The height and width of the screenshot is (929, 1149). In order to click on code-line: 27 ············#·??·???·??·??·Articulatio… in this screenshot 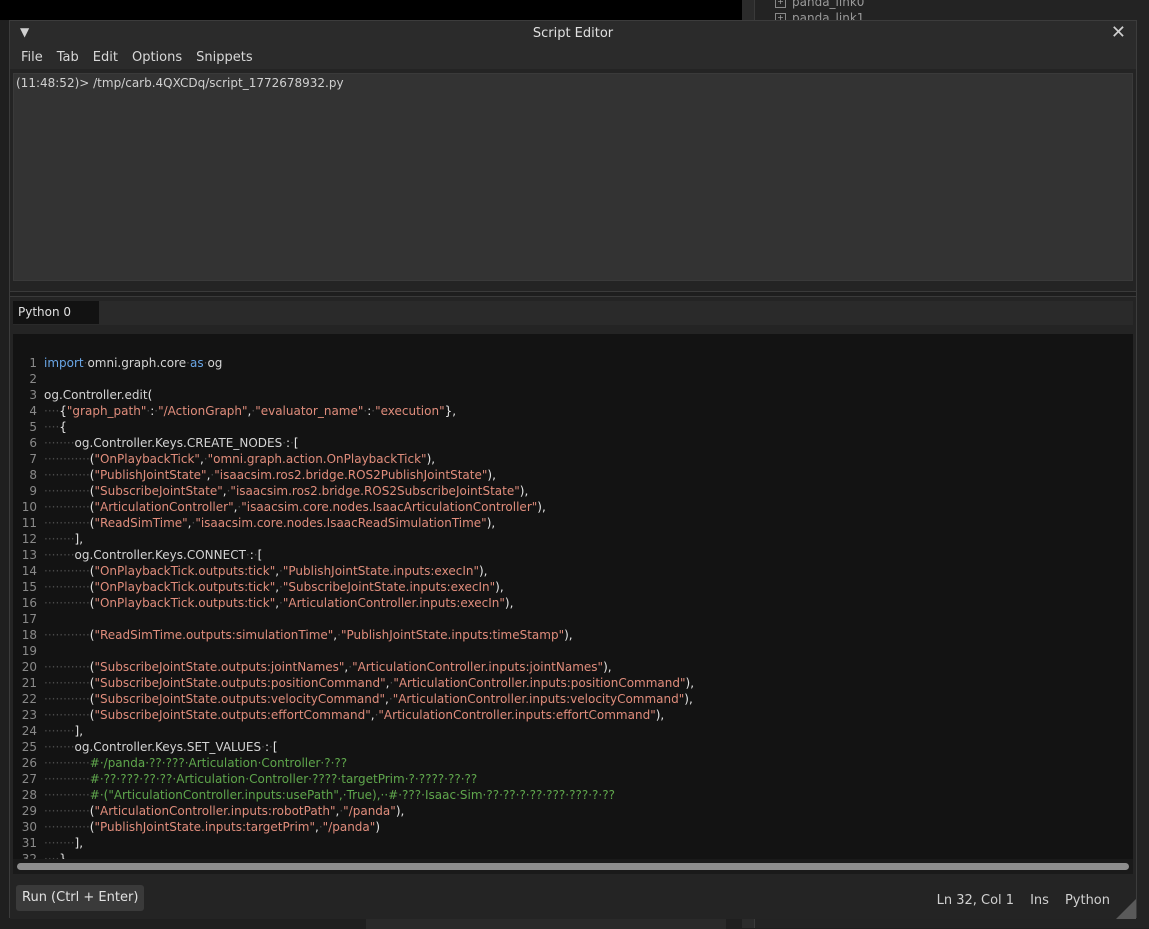, I will do `click(573, 779)`.